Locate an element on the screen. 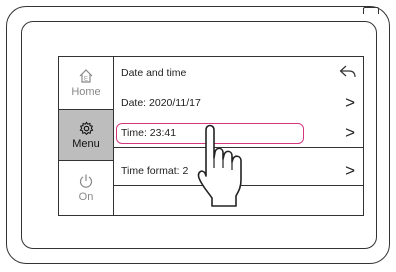 The image size is (396, 272). sidebar: E Home Menu On is located at coordinates (86, 136).